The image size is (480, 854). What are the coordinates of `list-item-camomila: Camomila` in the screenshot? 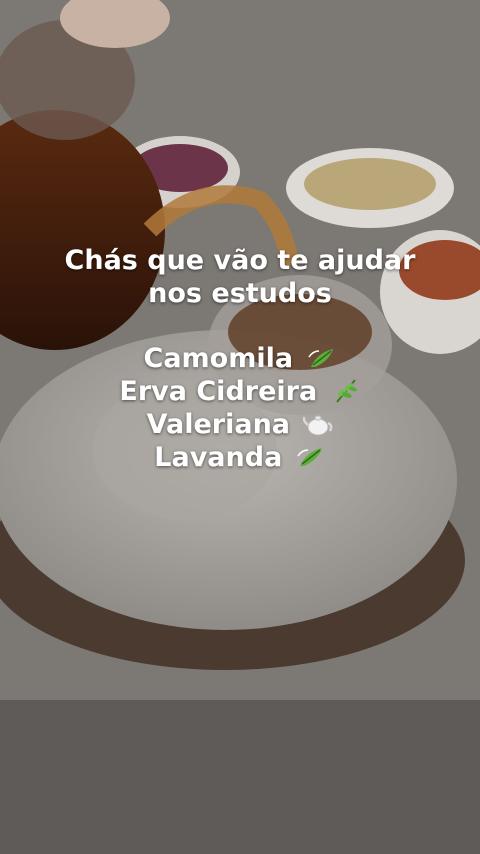 It's located at (240, 358).